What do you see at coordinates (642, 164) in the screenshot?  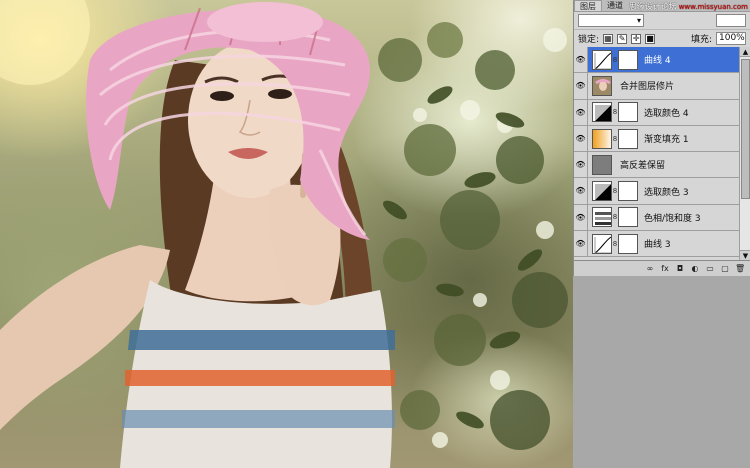 I see `layer-name: 高反差保留` at bounding box center [642, 164].